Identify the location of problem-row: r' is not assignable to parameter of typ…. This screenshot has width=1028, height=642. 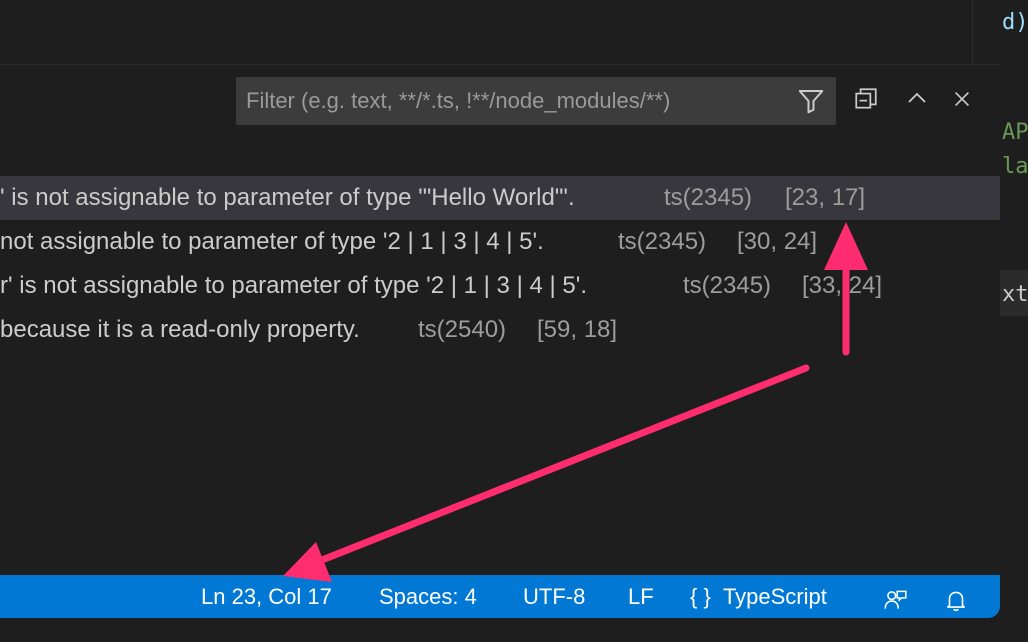
(500, 286).